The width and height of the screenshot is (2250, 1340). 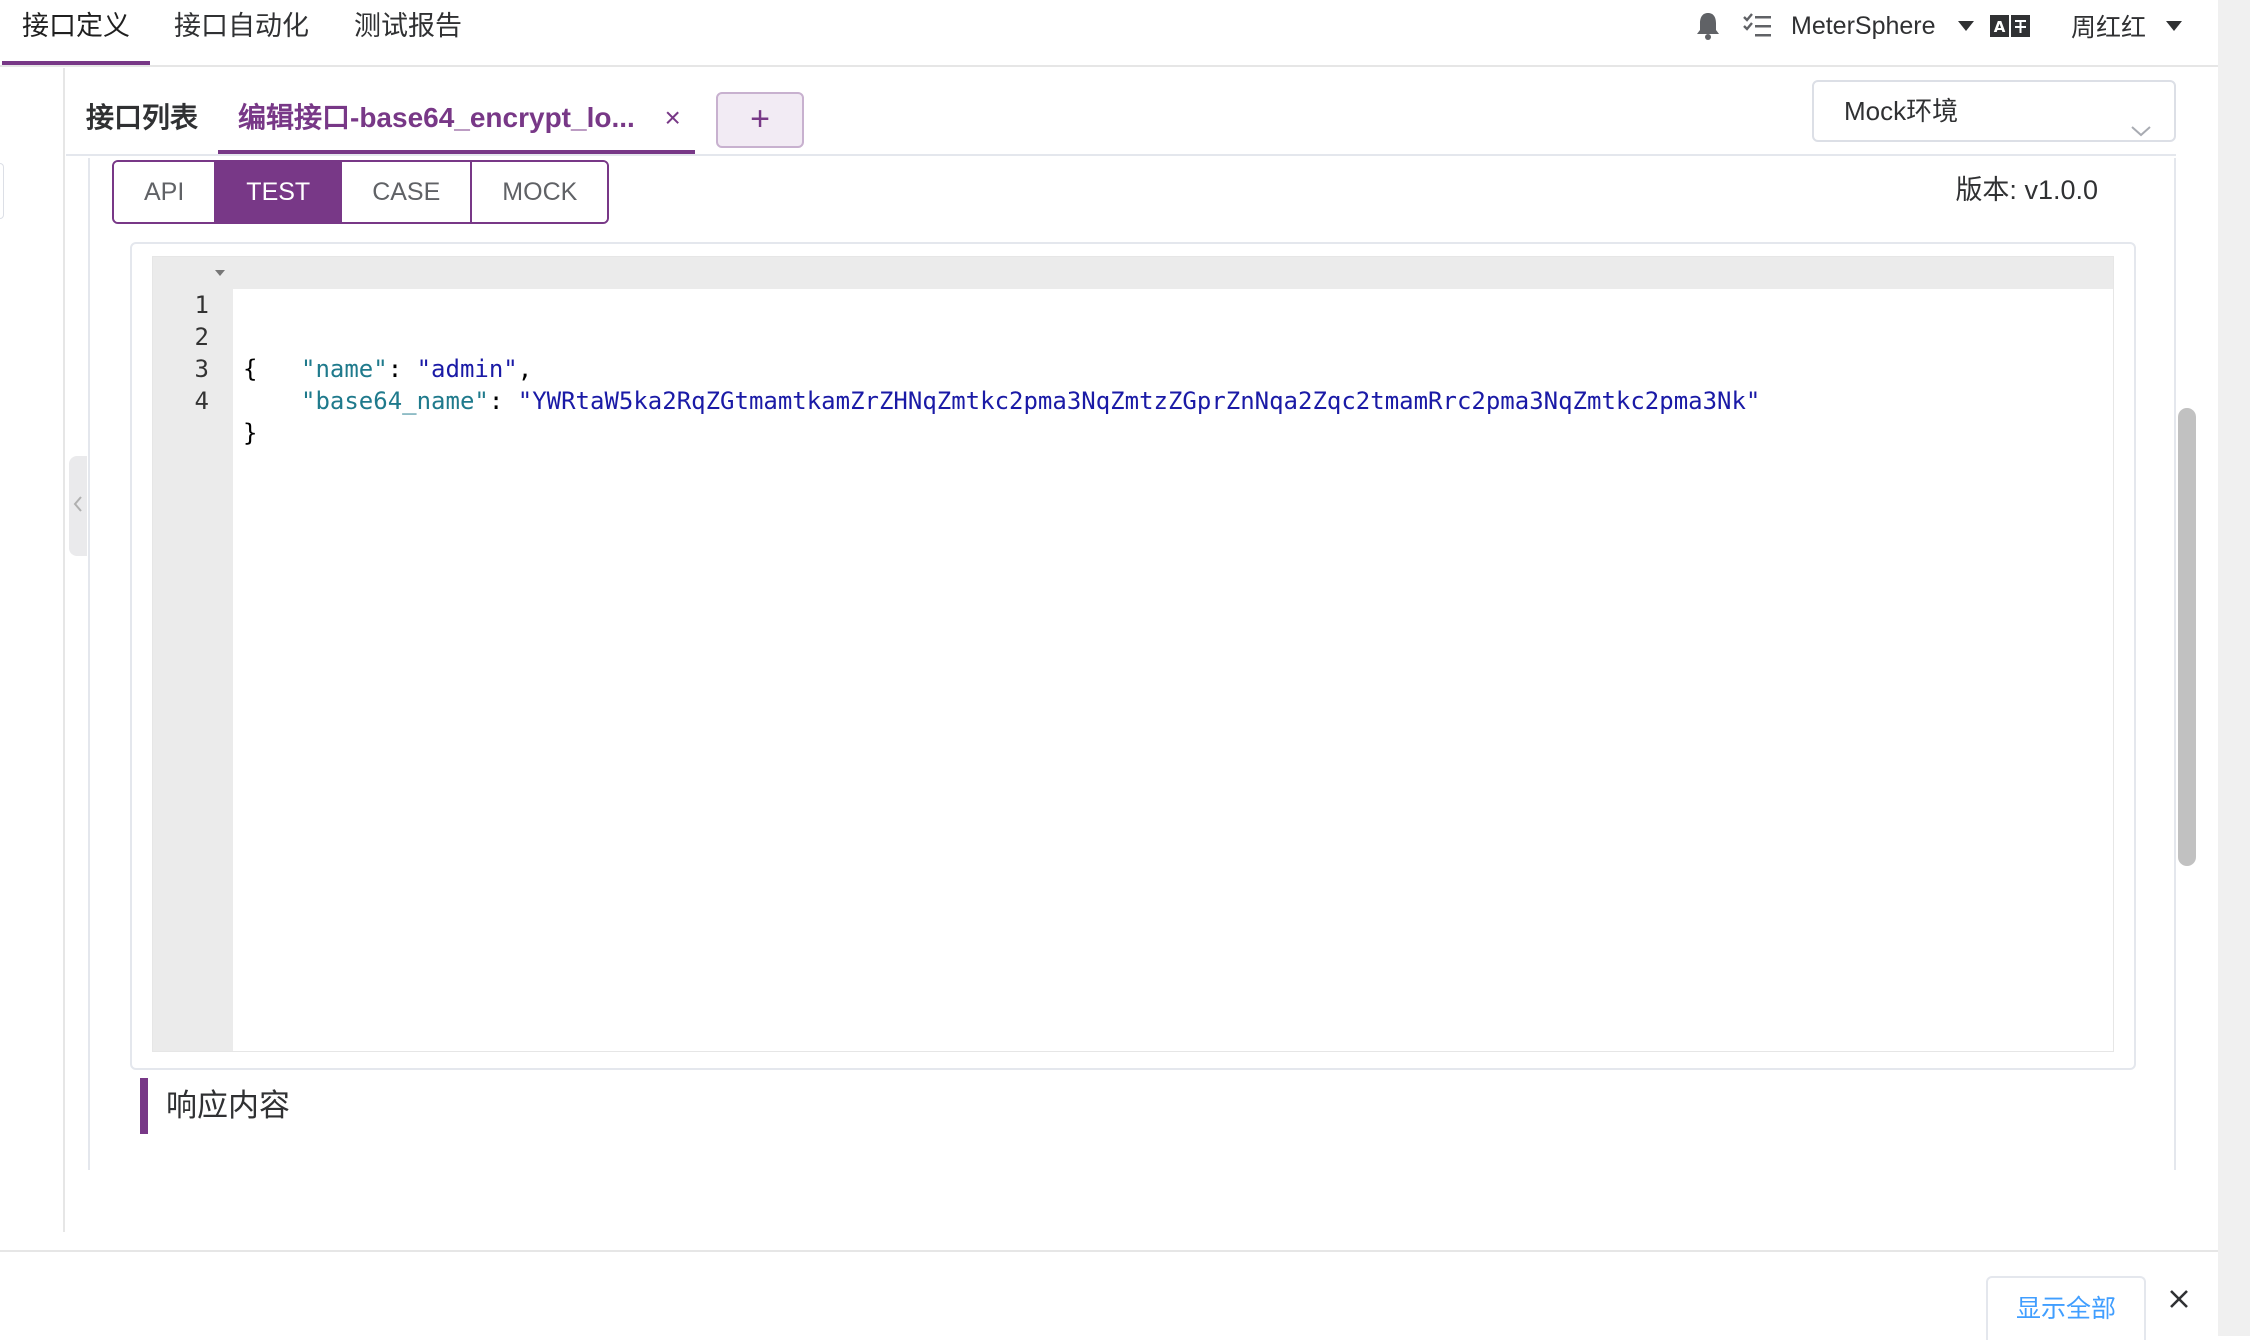 What do you see at coordinates (525, 369) in the screenshot?
I see `json-comma: ,` at bounding box center [525, 369].